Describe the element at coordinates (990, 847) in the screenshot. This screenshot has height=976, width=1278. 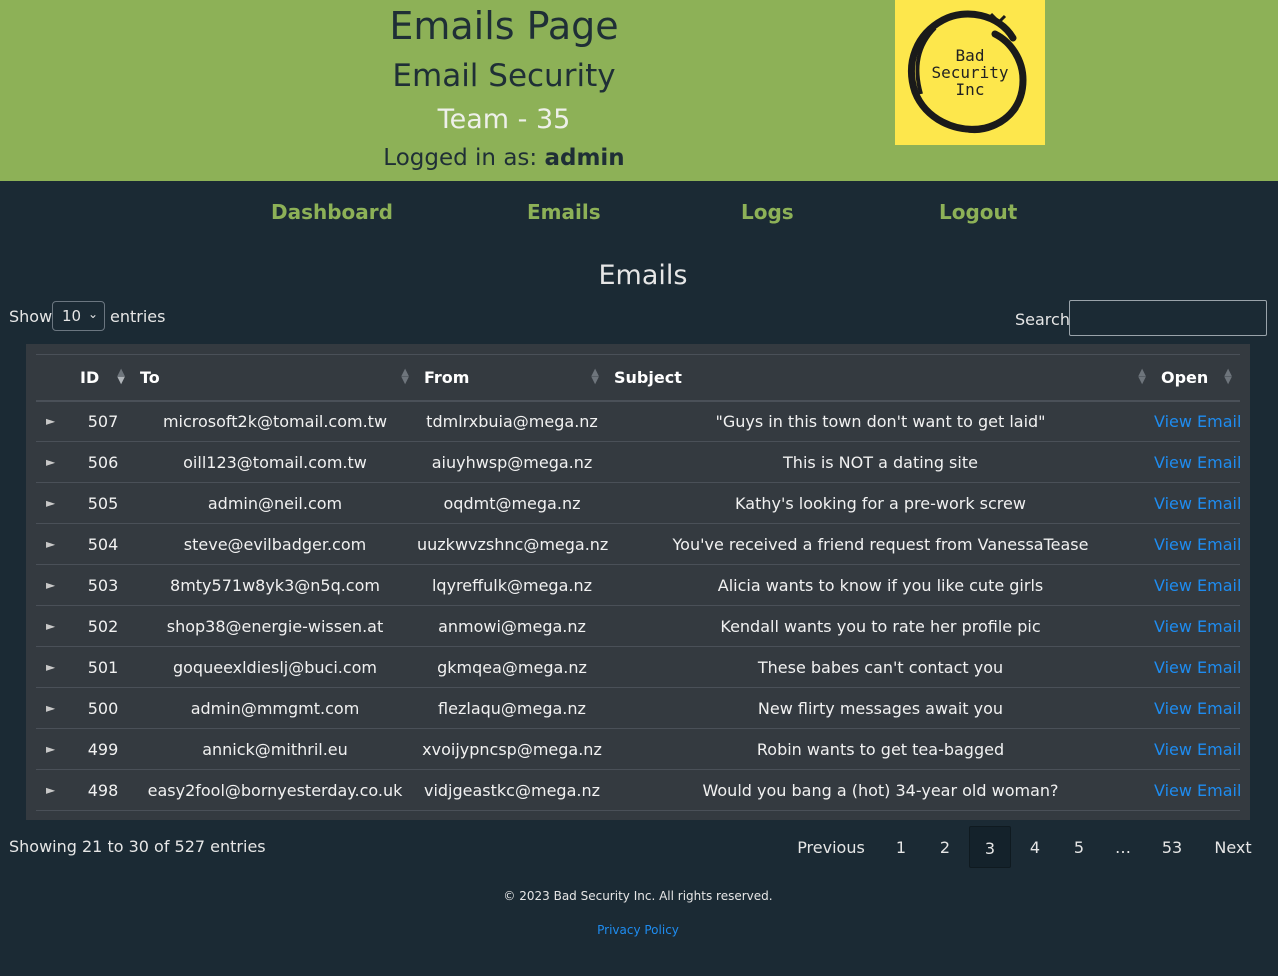
I see `page-3-current: 3` at that location.